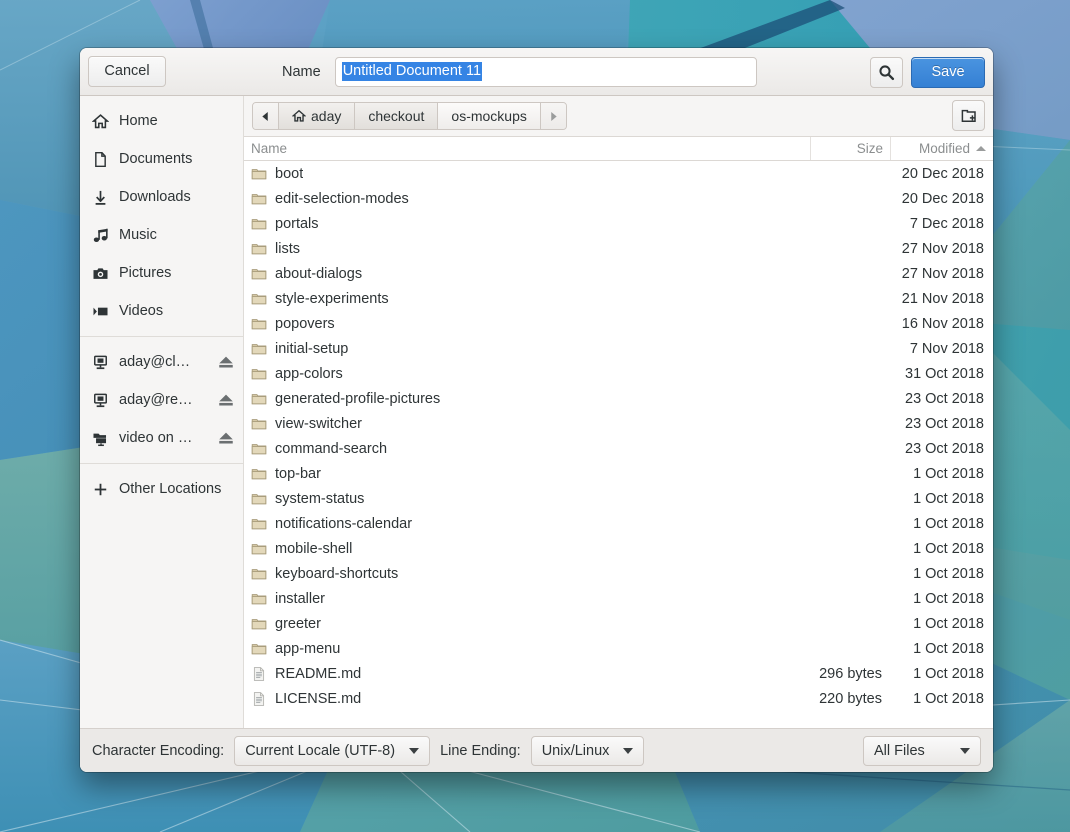 The image size is (1070, 832). What do you see at coordinates (527, 249) in the screenshot?
I see `file-name-cell: lists` at bounding box center [527, 249].